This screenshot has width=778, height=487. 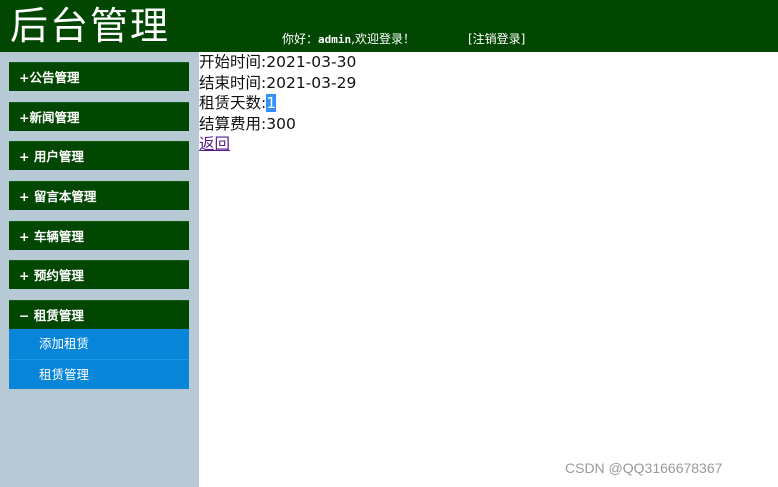 What do you see at coordinates (99, 76) in the screenshot?
I see `sidebar-item-announcements: +公告管理` at bounding box center [99, 76].